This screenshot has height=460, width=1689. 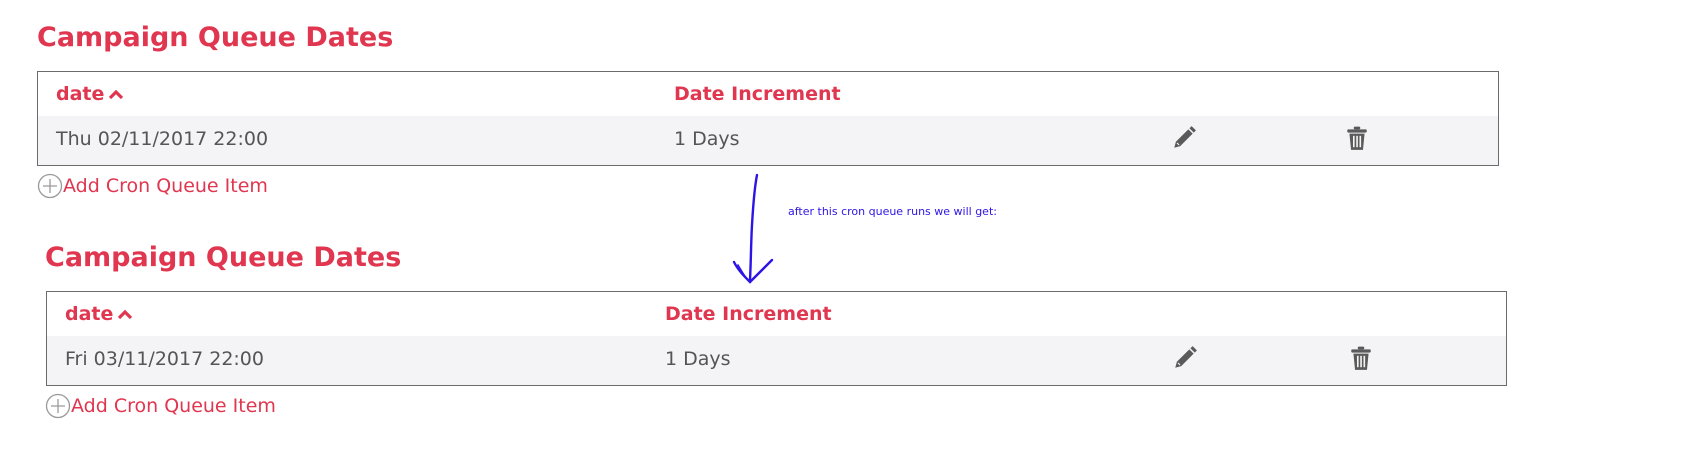 I want to click on table-row: Thu 02/11/2017 22:00 1 Days, so click(x=768, y=140).